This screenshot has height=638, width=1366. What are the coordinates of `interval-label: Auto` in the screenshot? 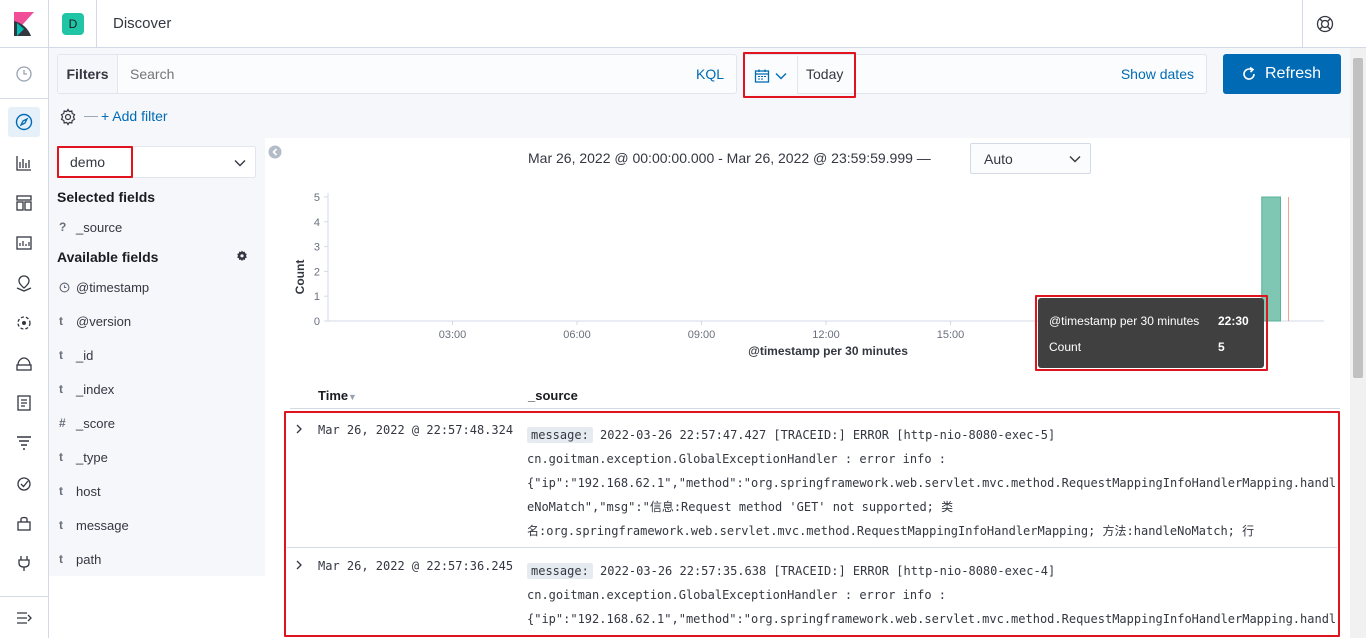 It's located at (998, 159).